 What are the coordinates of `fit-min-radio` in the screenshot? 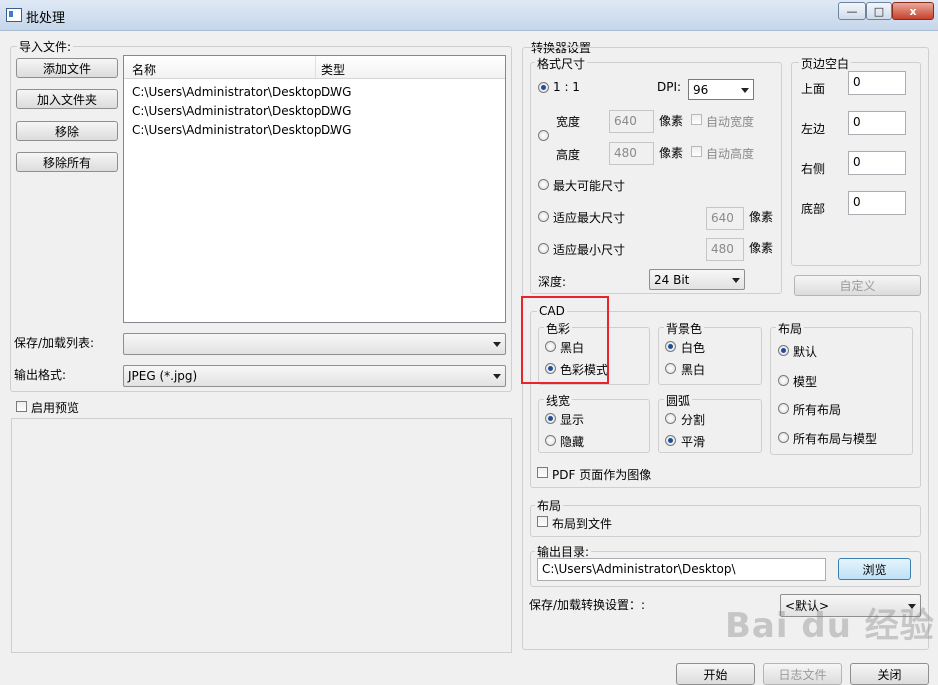 It's located at (543, 248).